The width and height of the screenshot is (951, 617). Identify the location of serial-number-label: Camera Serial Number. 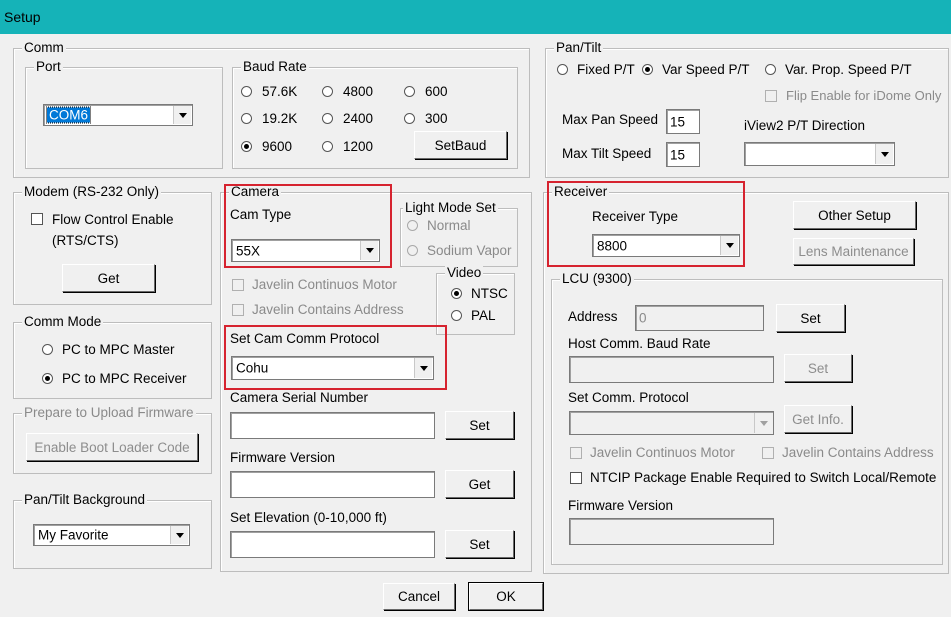
(299, 397).